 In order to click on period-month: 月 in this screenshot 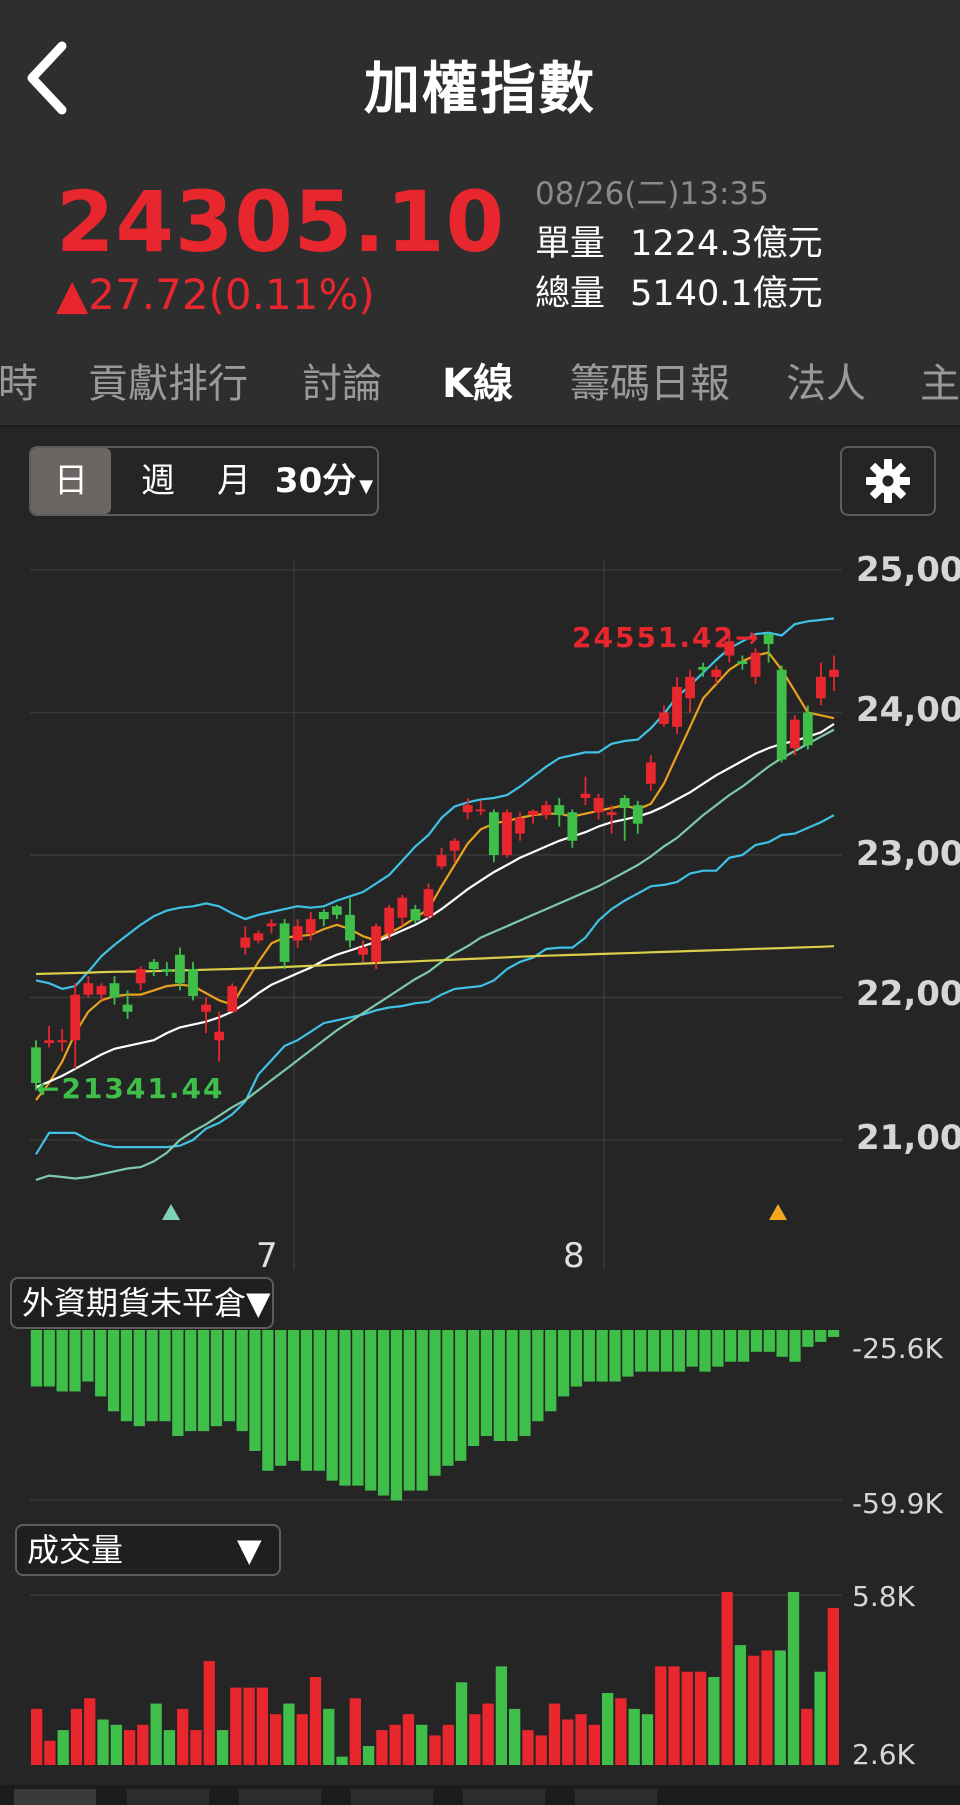, I will do `click(234, 481)`.